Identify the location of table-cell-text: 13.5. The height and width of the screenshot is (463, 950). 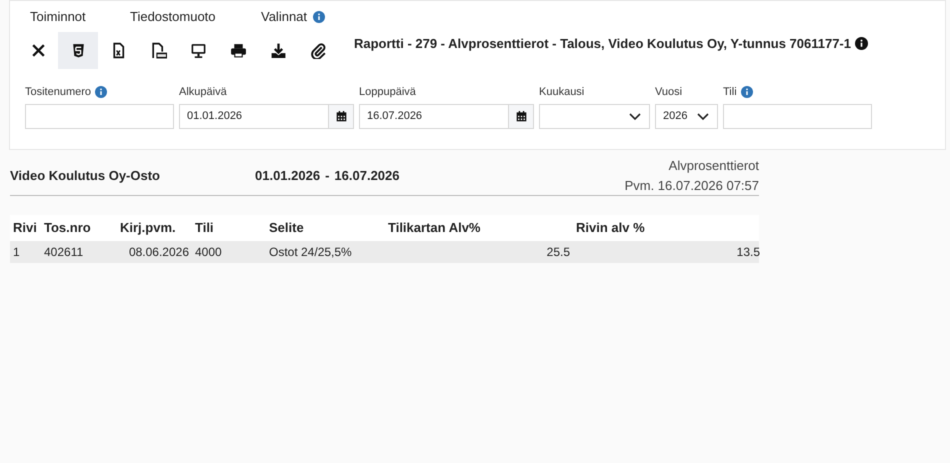
(748, 252).